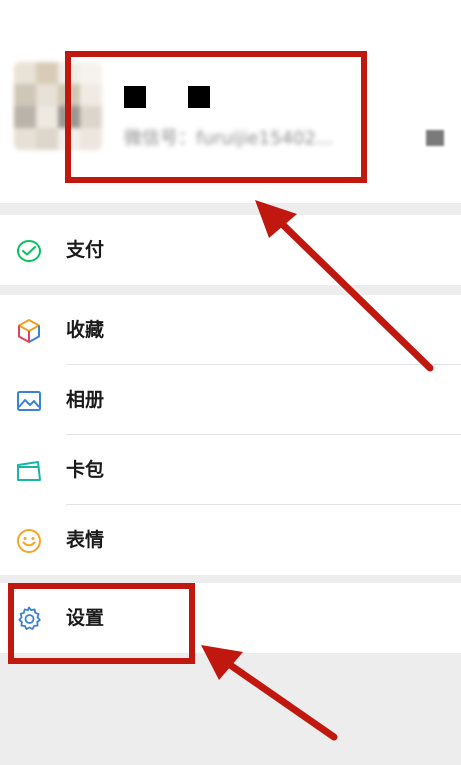  Describe the element at coordinates (224, 97) in the screenshot. I see `profile-nickname: ■ ■` at that location.